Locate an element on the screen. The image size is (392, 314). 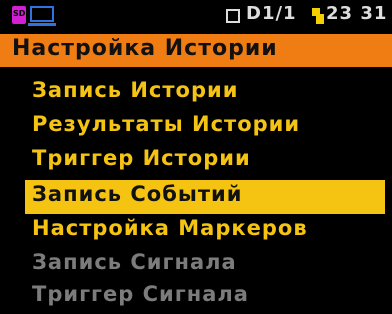
time-display: 23 31 is located at coordinates (357, 13).